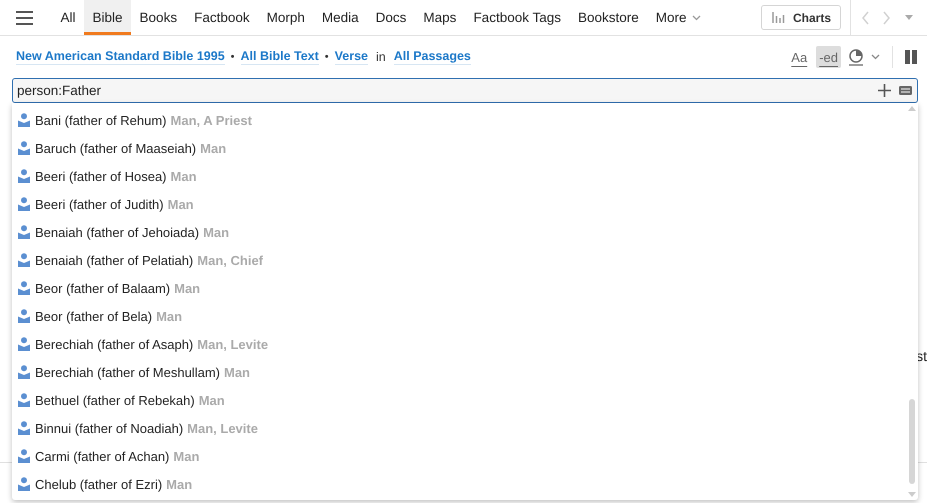 The height and width of the screenshot is (503, 927). I want to click on connector-text: in, so click(381, 57).